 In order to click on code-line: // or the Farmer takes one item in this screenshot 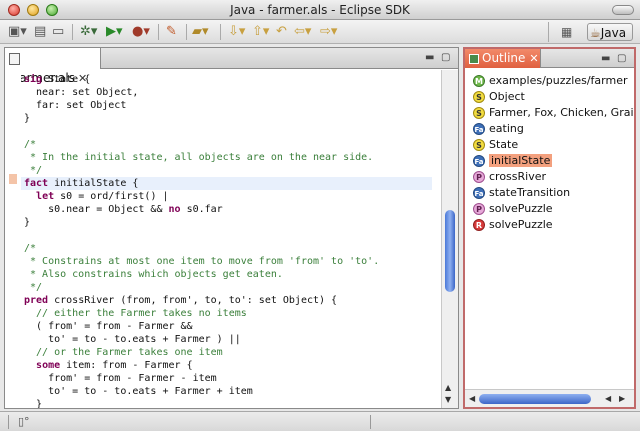, I will do `click(123, 352)`.